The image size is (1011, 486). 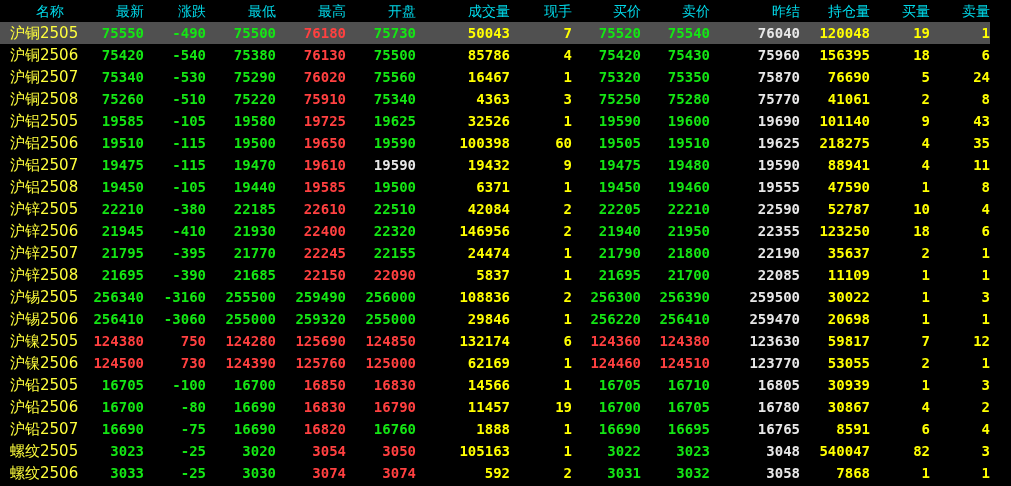 I want to click on table-cell-text: 22590, so click(x=778, y=209).